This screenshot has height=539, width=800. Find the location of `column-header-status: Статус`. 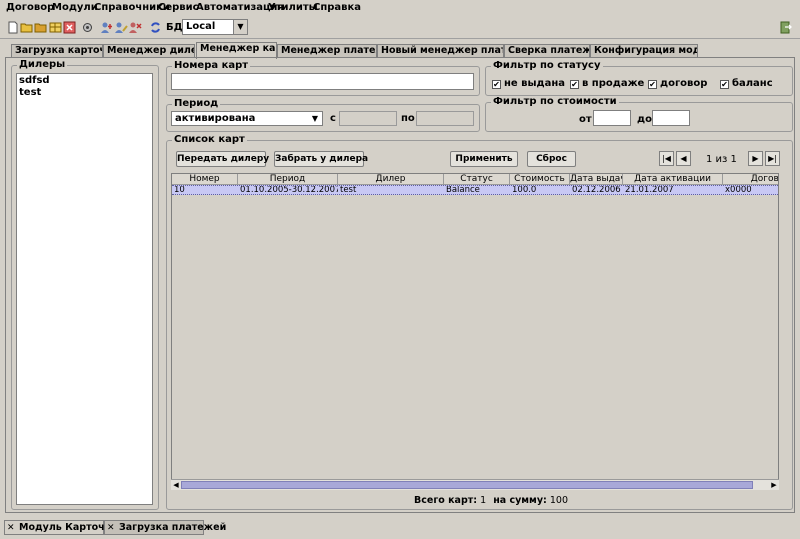

column-header-status: Статус is located at coordinates (477, 179).